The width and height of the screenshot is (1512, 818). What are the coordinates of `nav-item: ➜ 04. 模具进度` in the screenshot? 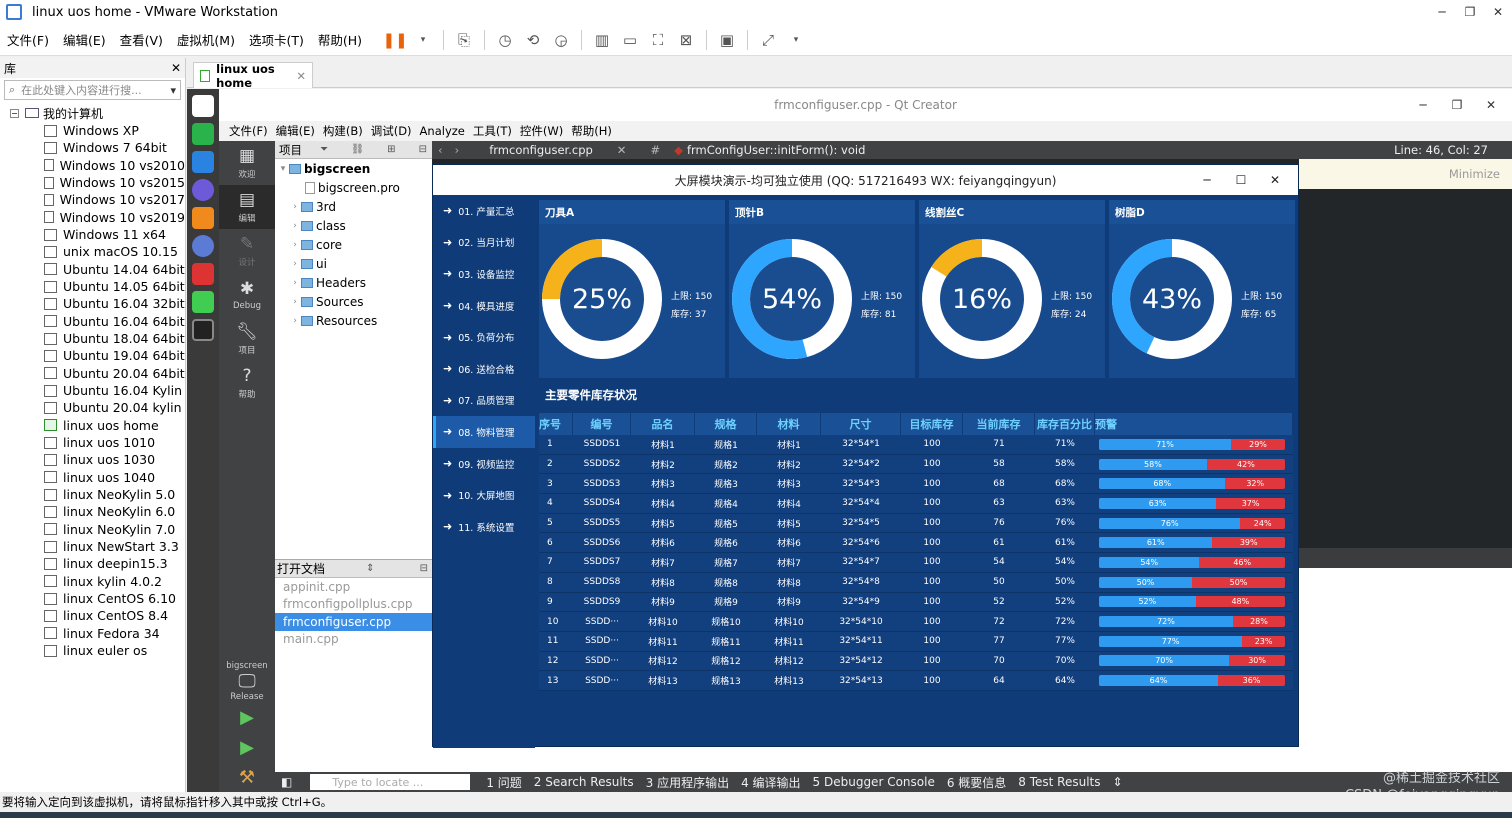 It's located at (484, 306).